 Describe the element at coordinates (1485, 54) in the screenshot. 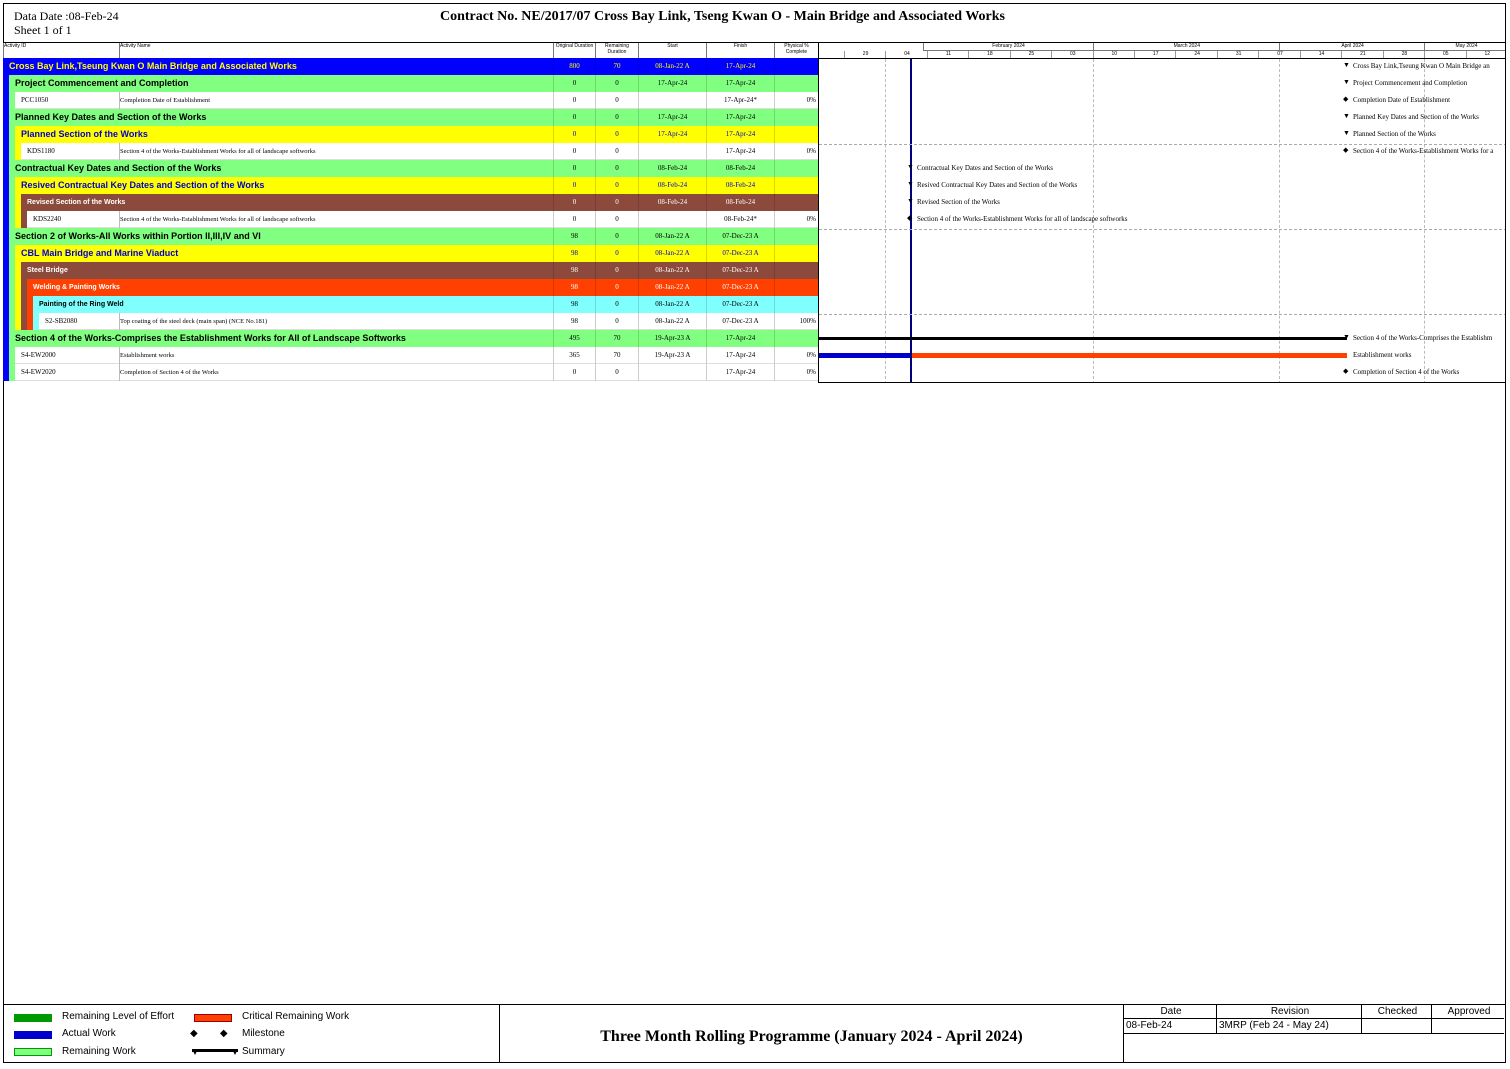

I see `timeline-week: 12` at that location.